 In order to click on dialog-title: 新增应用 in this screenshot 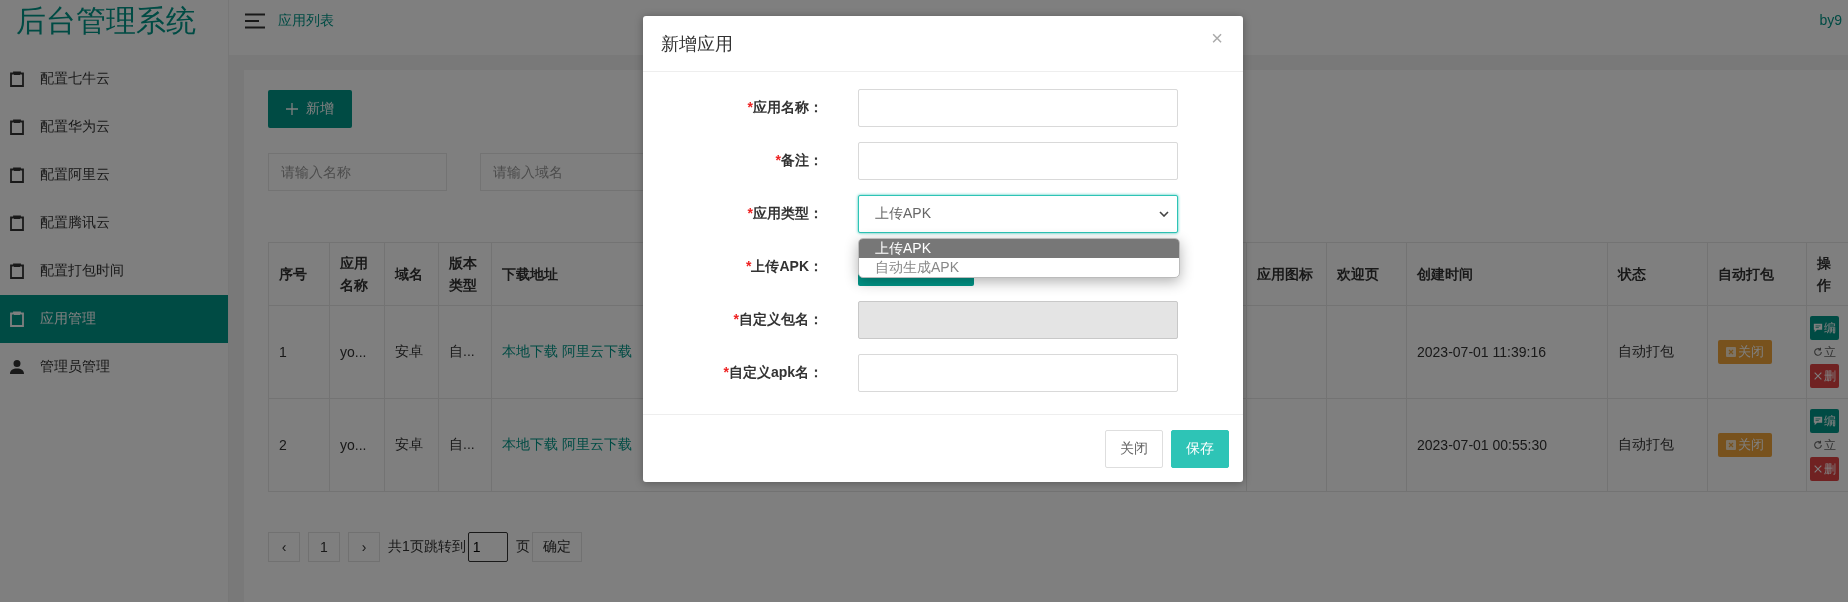, I will do `click(697, 44)`.